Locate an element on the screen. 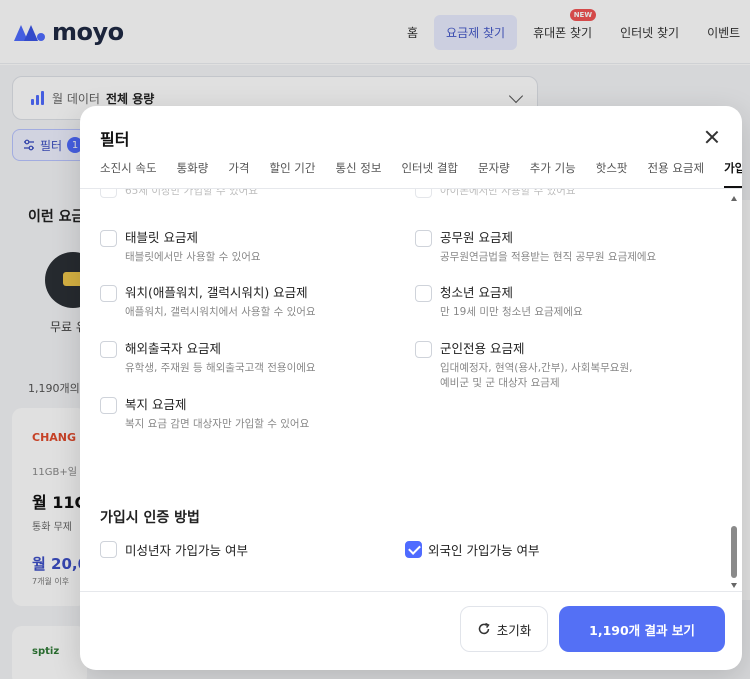  option-youth-plan: 청소년 요금제 만 19세 미만 청소년 요금제에요 is located at coordinates (499, 301).